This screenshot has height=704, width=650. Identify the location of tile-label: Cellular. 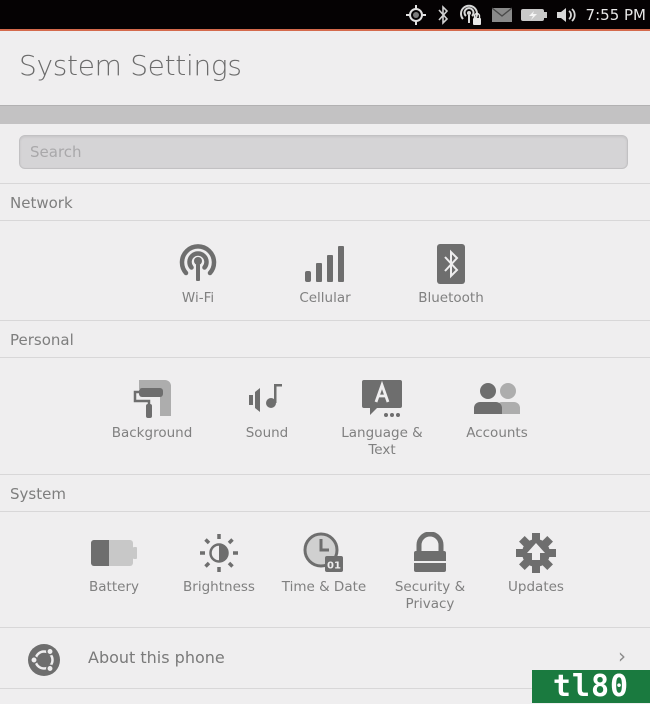
(325, 298).